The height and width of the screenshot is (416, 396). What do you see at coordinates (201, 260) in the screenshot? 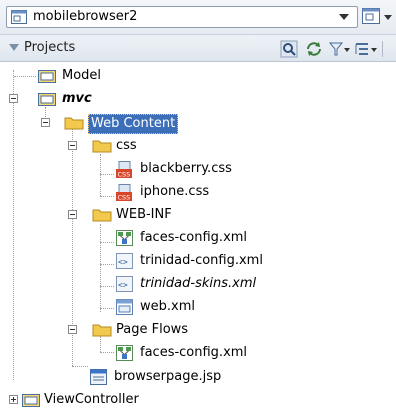
I see `tree-item-label: trinidad-config.xml` at bounding box center [201, 260].